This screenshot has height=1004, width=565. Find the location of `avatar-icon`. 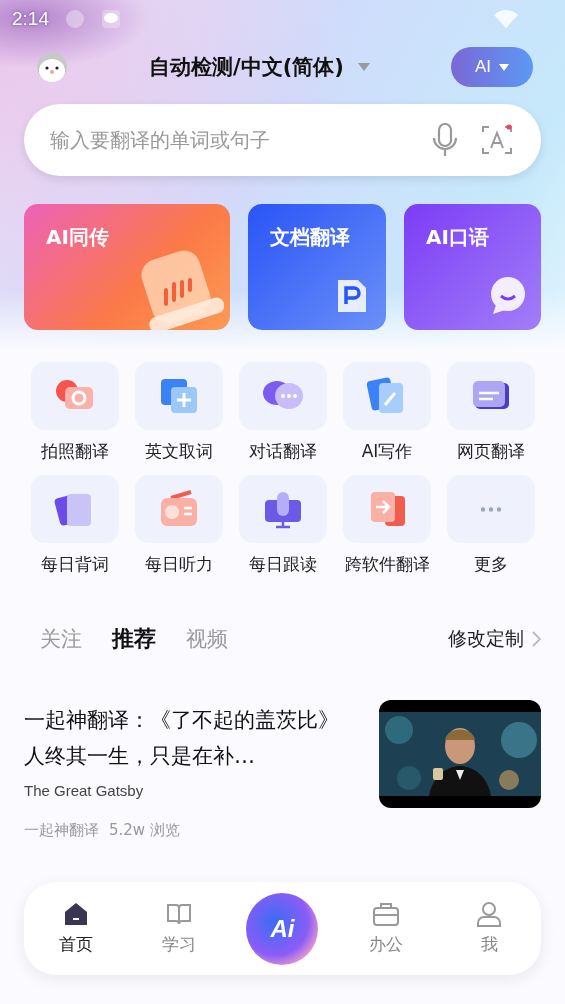

avatar-icon is located at coordinates (52, 67).